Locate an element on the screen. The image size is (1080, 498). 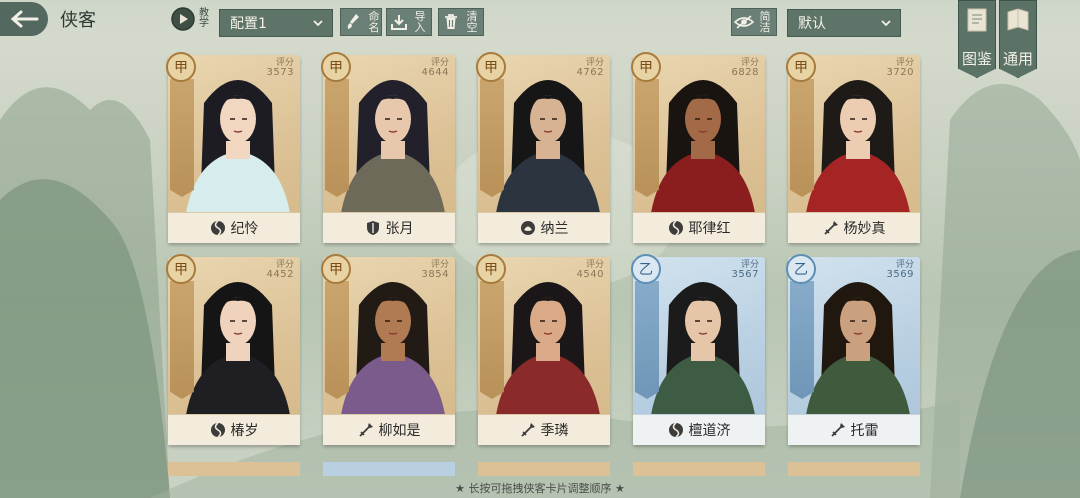
score-value: 6828 is located at coordinates (745, 72).